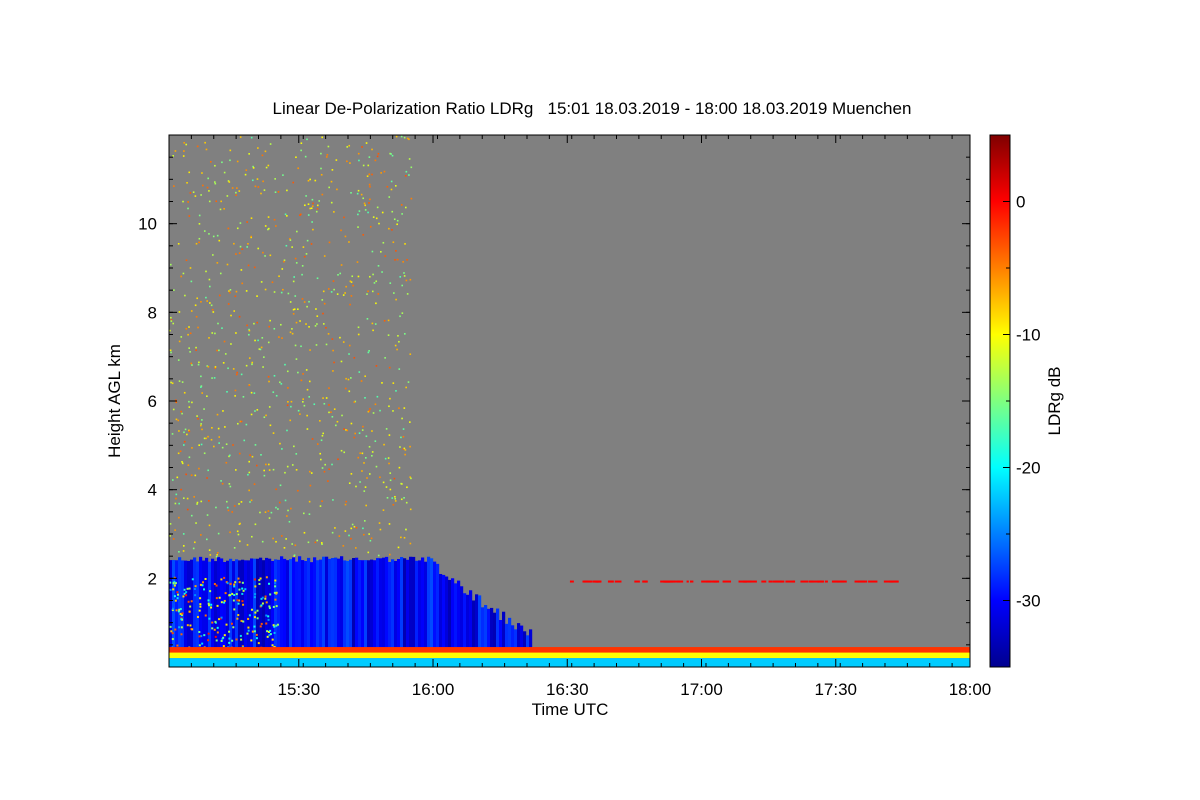 Image resolution: width=1200 pixels, height=800 pixels. Describe the element at coordinates (152, 401) in the screenshot. I see `y-tick-label: 6` at that location.